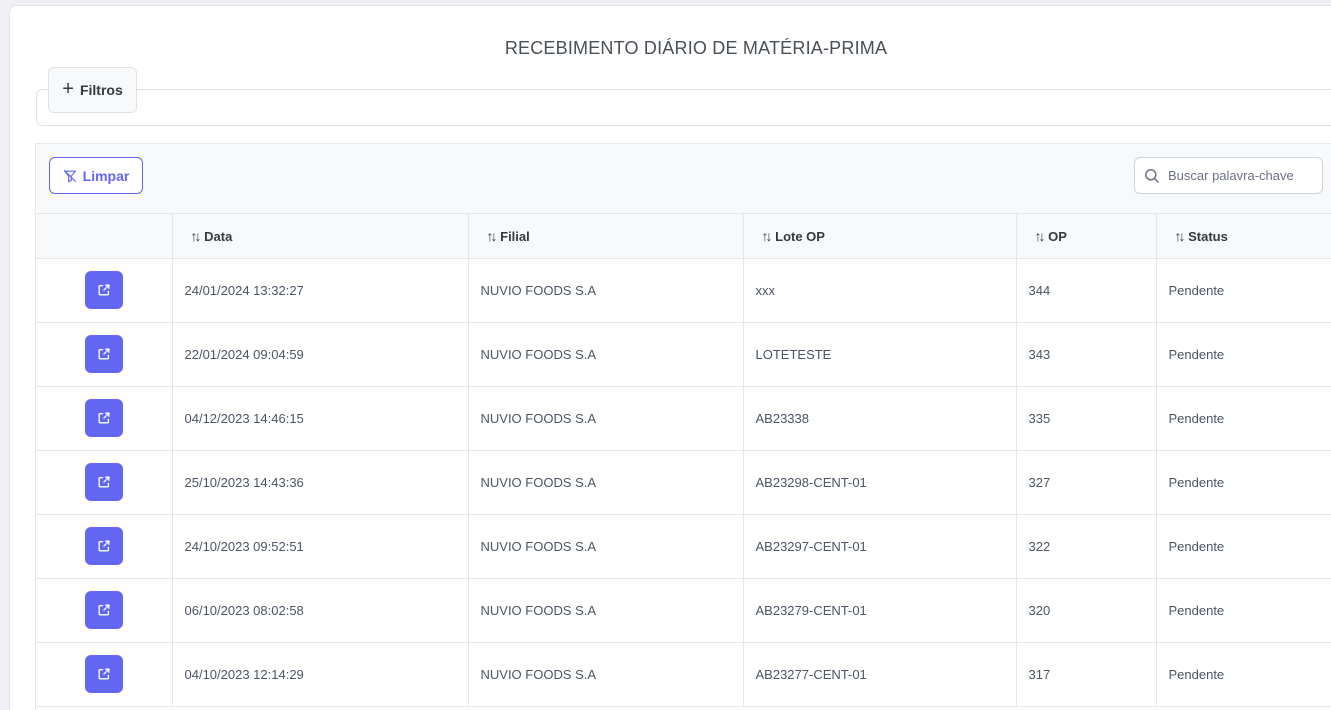 Image resolution: width=1331 pixels, height=710 pixels. Describe the element at coordinates (106, 175) in the screenshot. I see `clear-button-label: Limpar` at that location.